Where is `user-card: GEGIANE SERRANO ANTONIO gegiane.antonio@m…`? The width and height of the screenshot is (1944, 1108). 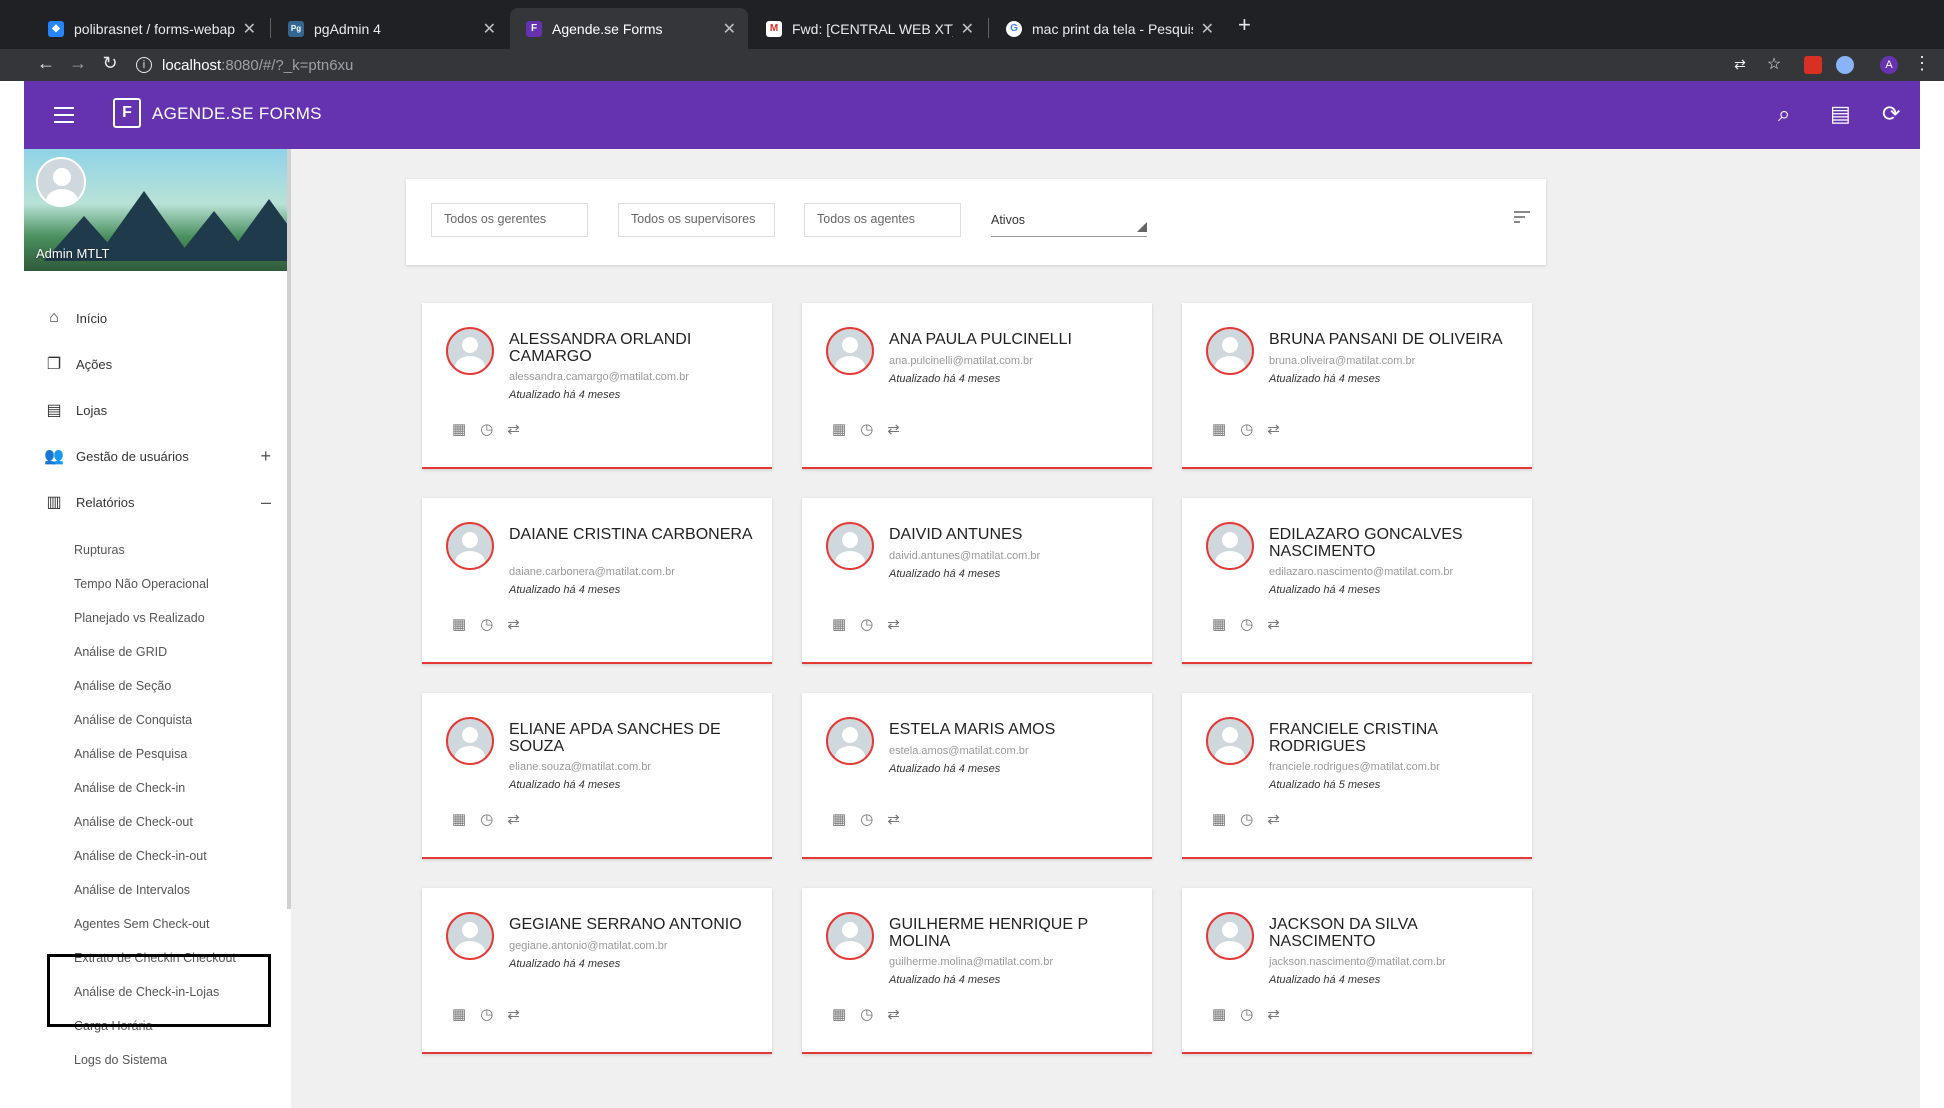 user-card: GEGIANE SERRANO ANTONIO gegiane.antonio@m… is located at coordinates (597, 971).